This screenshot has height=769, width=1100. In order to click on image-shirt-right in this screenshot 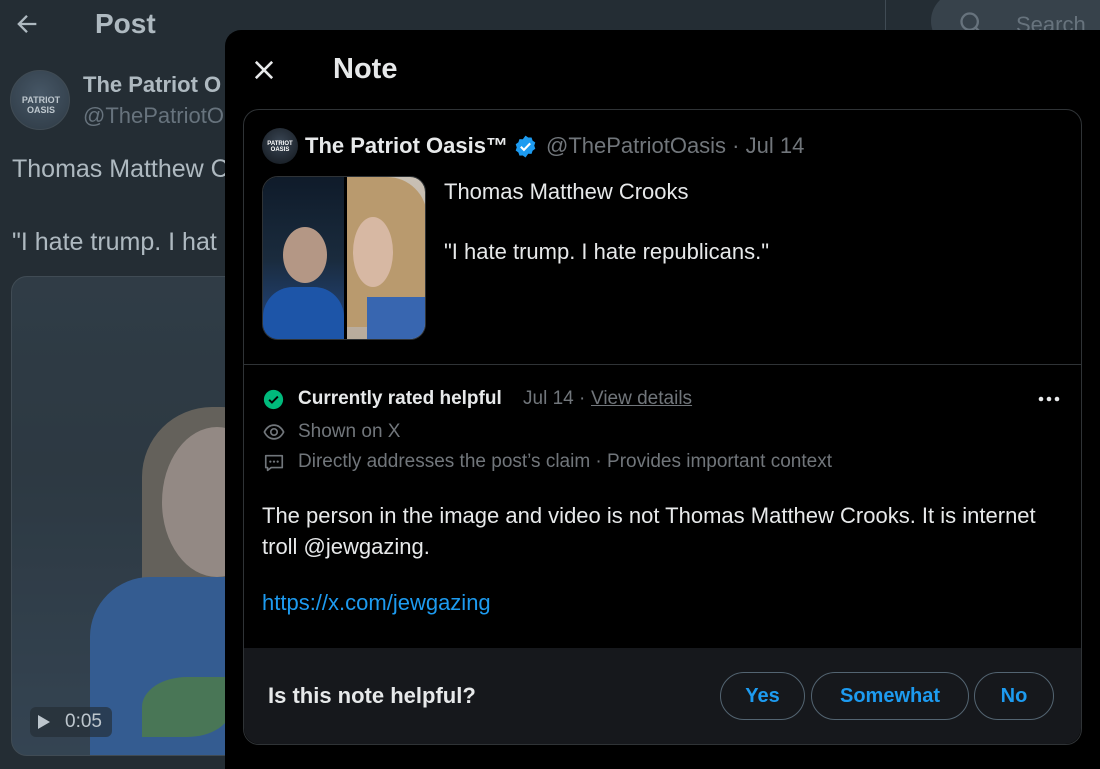, I will do `click(396, 318)`.